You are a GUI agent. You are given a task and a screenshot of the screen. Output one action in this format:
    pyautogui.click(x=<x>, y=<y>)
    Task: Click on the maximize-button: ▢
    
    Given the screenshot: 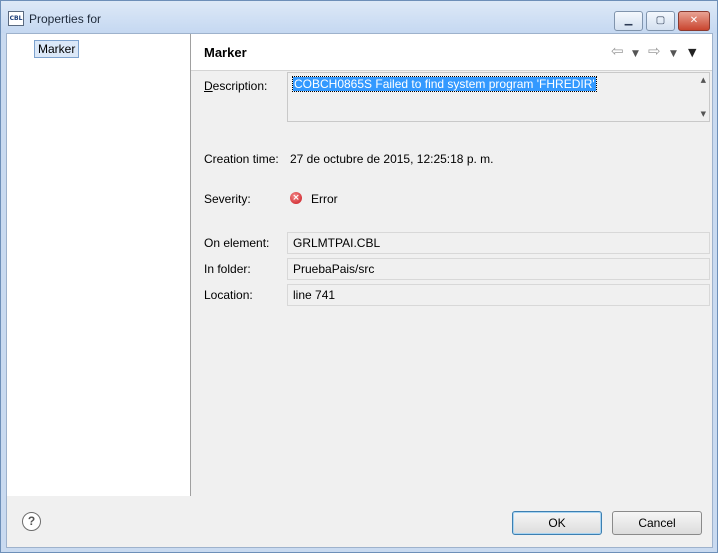 What is the action you would take?
    pyautogui.click(x=660, y=21)
    